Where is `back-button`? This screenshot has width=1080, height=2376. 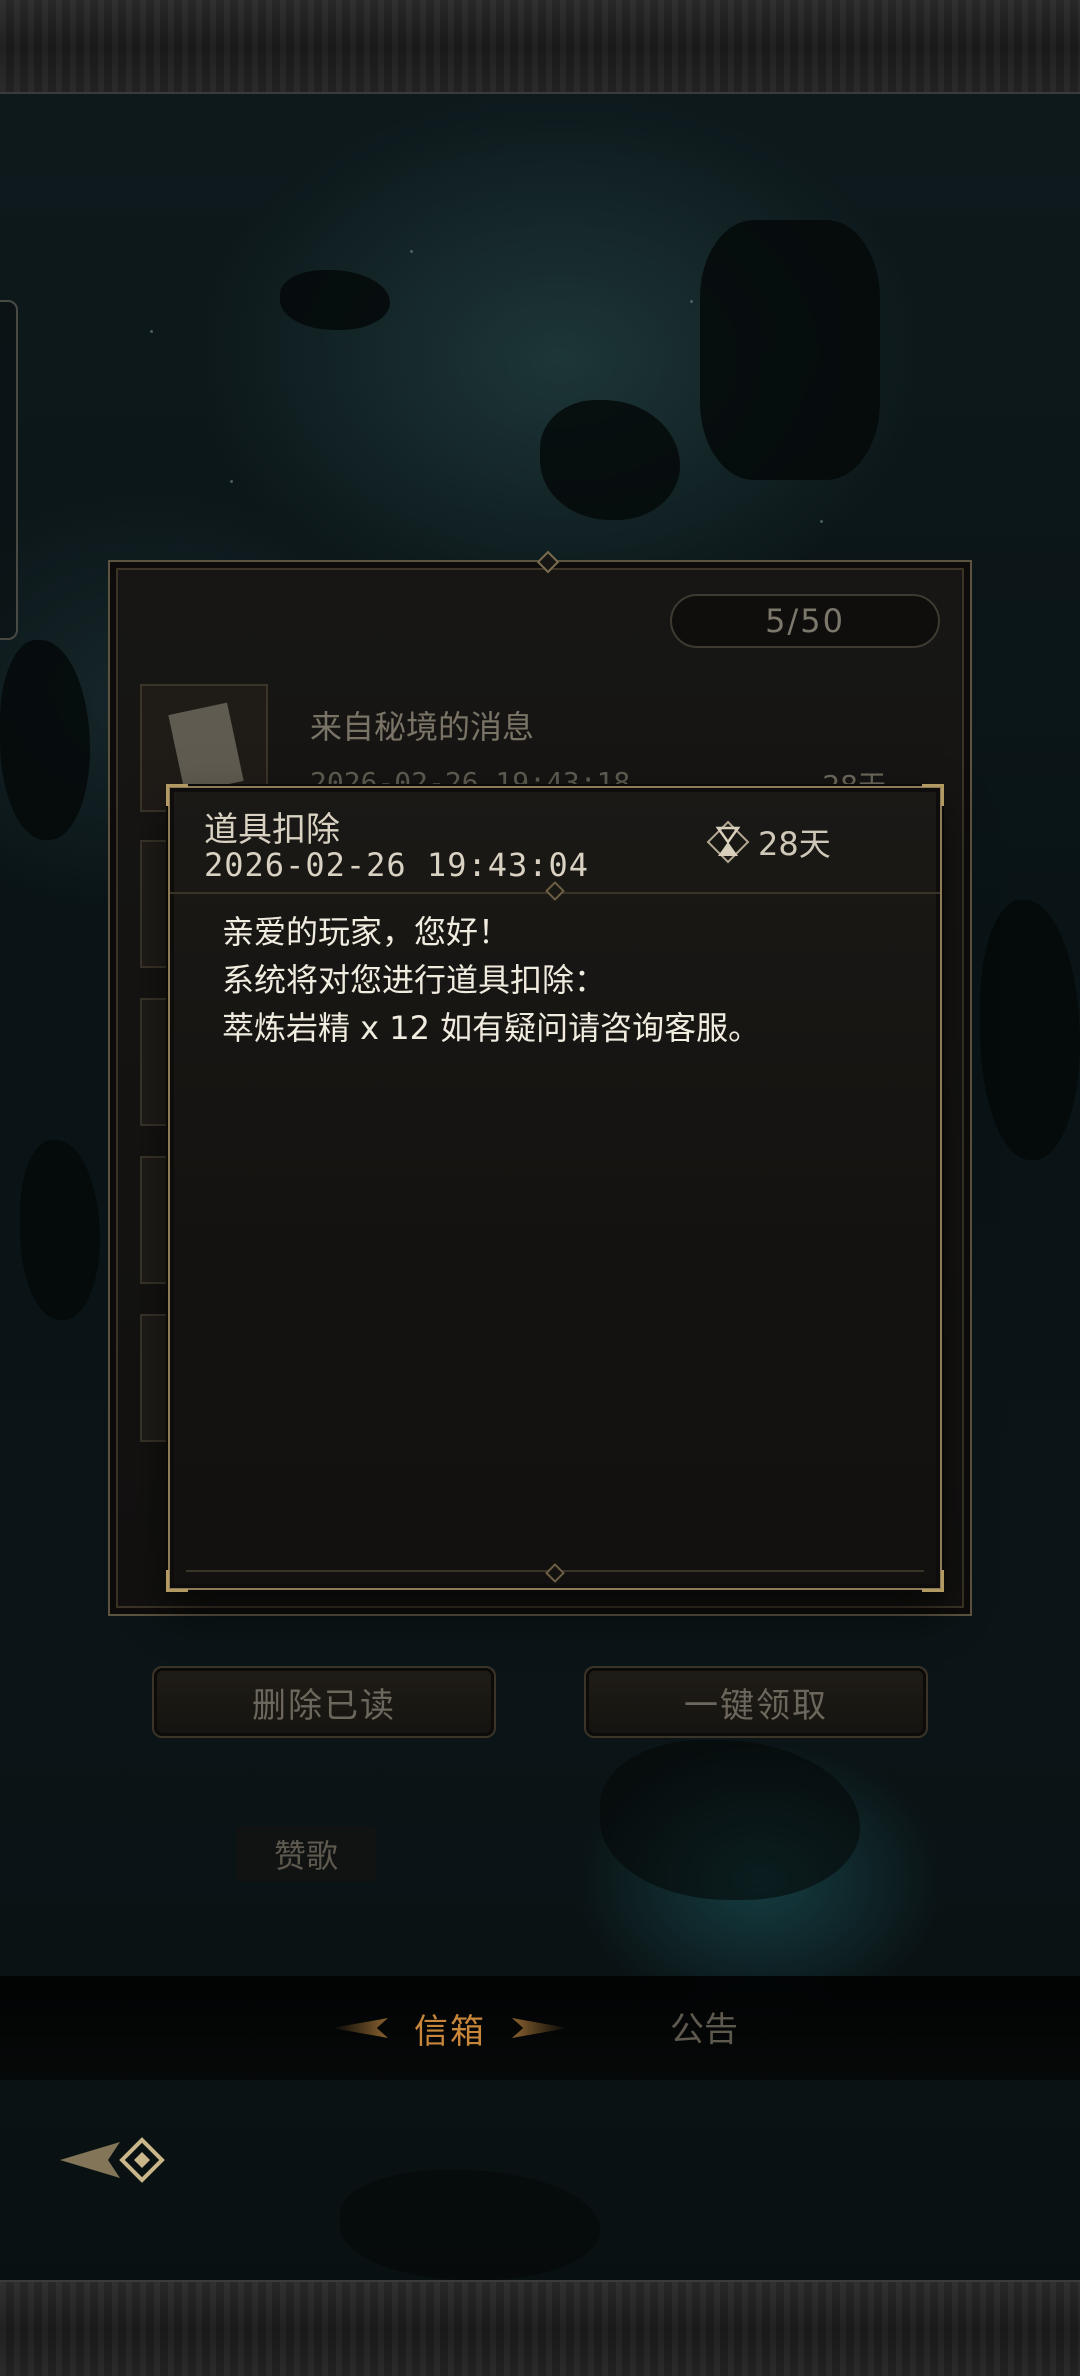
back-button is located at coordinates (115, 2160).